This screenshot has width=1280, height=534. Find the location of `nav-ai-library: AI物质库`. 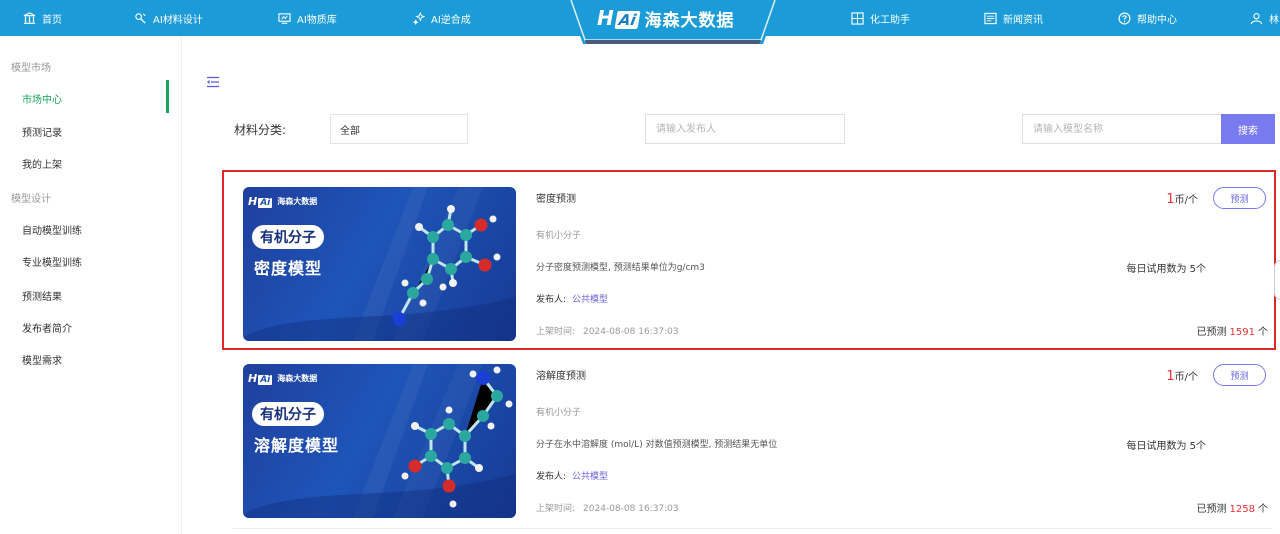

nav-ai-library: AI物质库 is located at coordinates (307, 18).